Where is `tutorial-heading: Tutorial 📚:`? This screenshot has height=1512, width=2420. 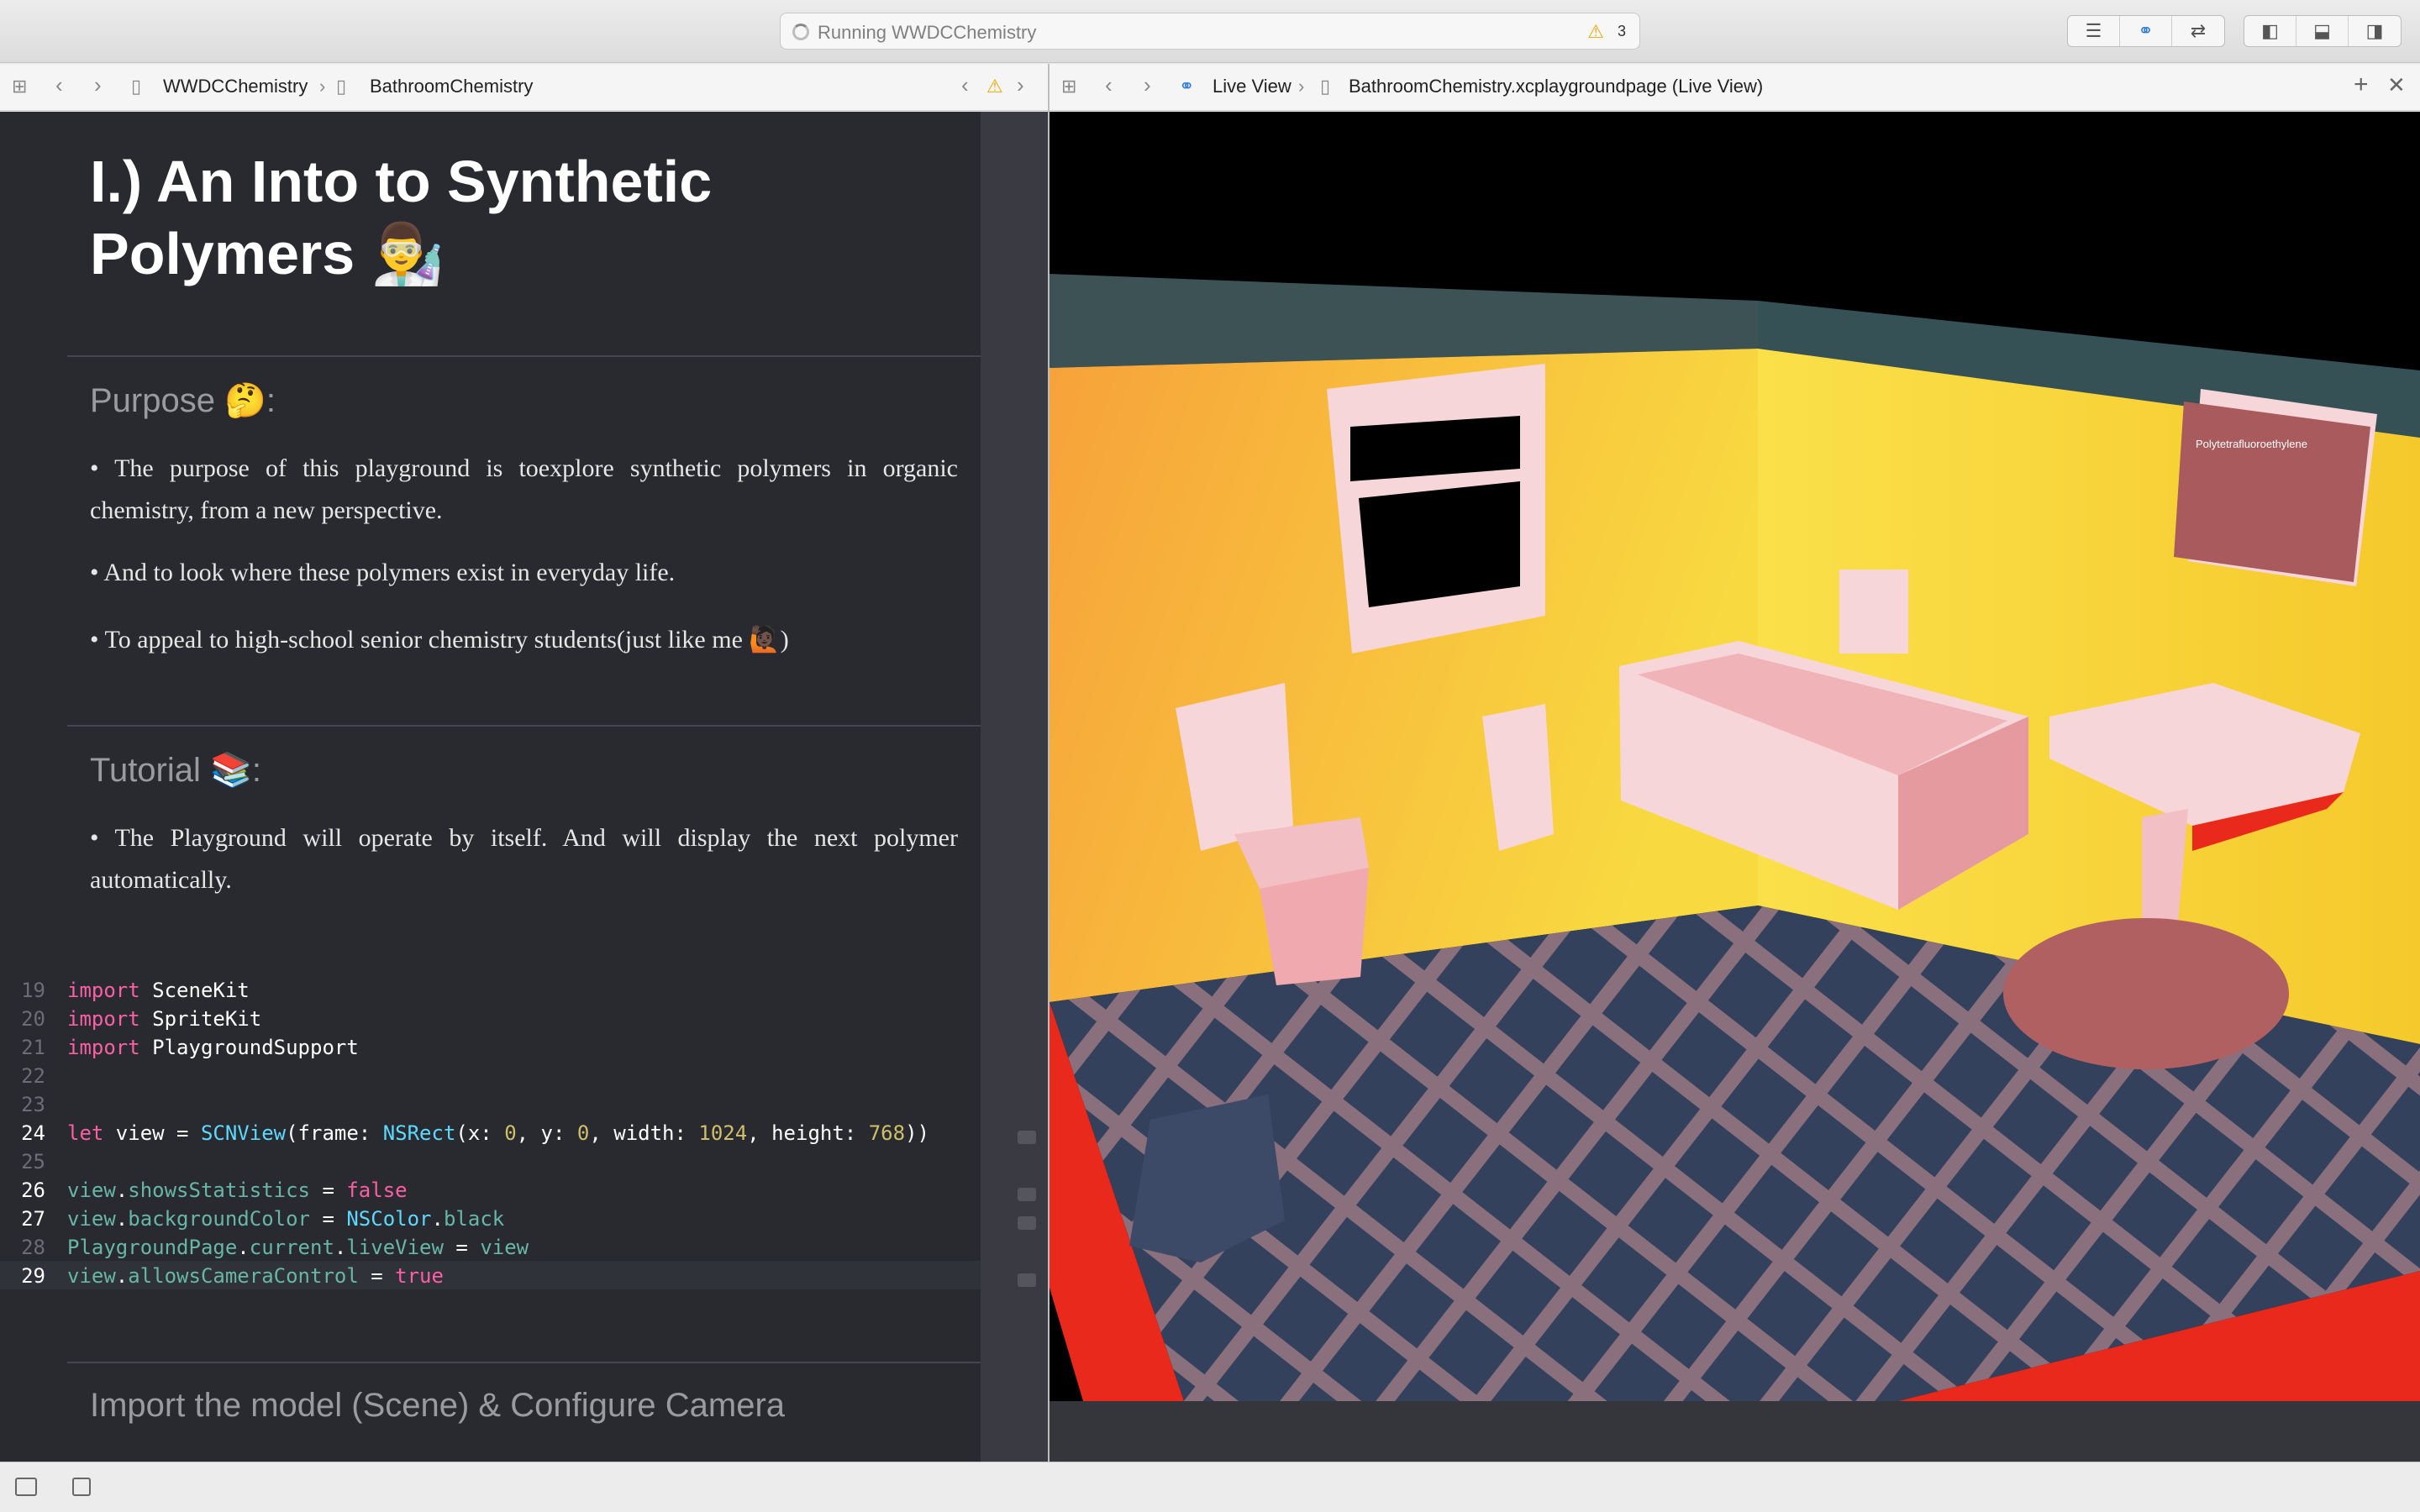
tutorial-heading: Tutorial 📚: is located at coordinates (176, 770).